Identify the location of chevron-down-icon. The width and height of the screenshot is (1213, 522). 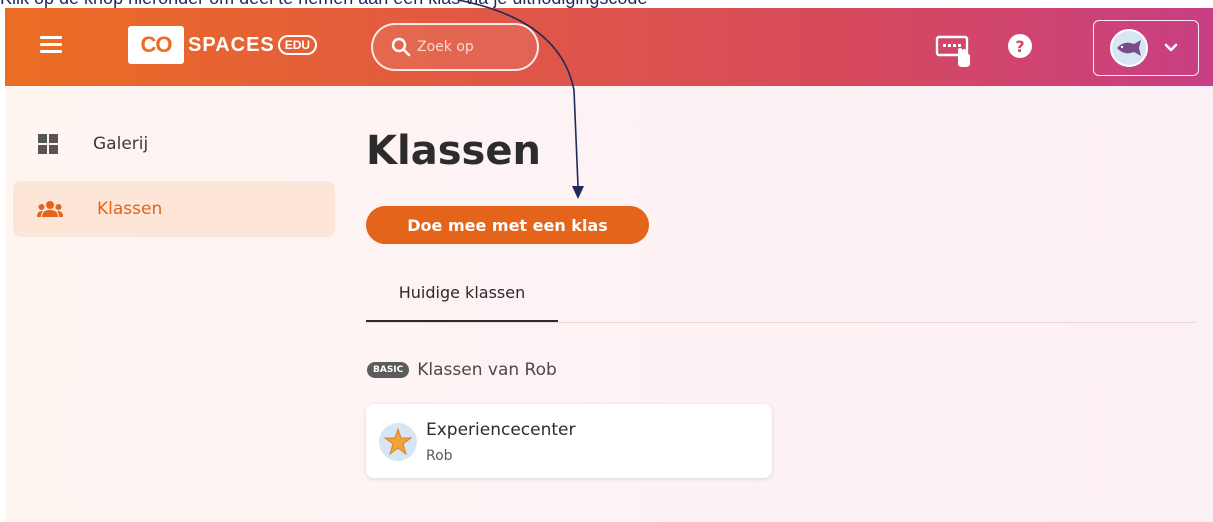
(1171, 47).